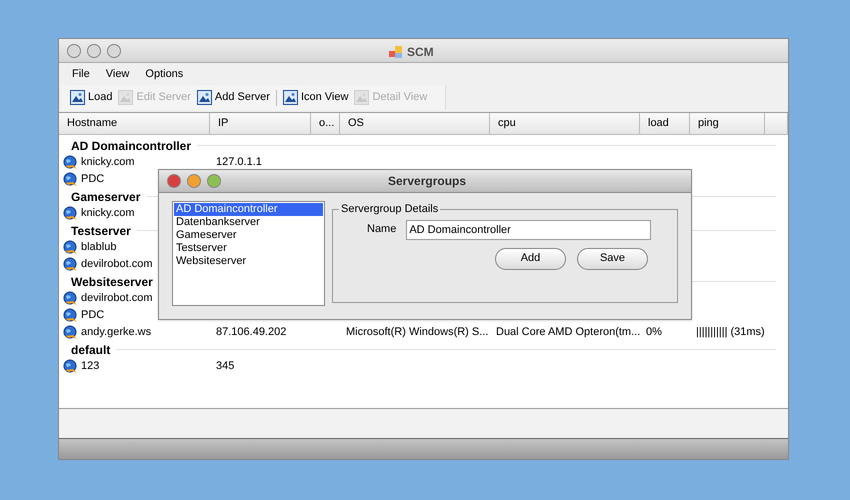 This screenshot has width=850, height=500. Describe the element at coordinates (427, 181) in the screenshot. I see `dialog-title: Servergroups` at that location.